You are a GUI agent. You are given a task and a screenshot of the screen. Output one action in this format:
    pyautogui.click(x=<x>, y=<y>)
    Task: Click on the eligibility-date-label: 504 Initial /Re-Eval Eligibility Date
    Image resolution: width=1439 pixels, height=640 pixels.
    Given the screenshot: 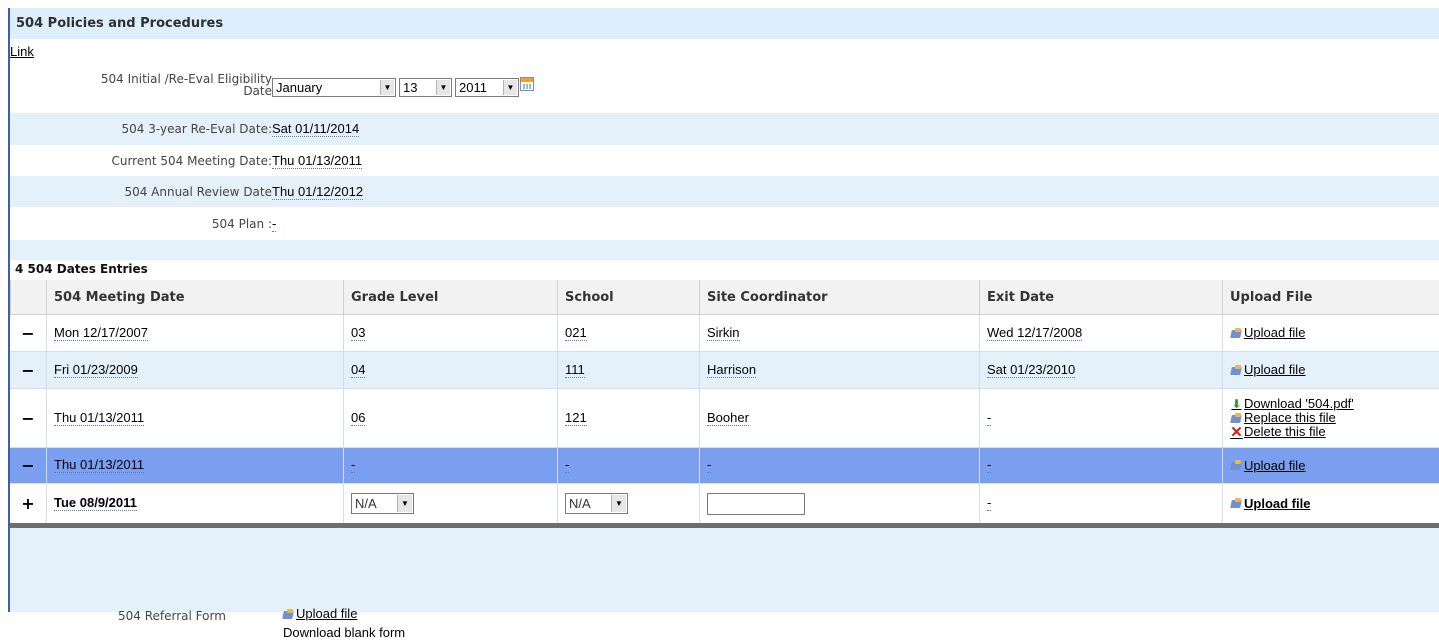 What is the action you would take?
    pyautogui.click(x=186, y=85)
    